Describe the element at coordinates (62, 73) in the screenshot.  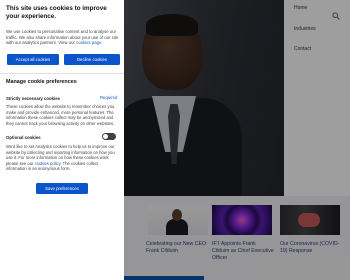
I see `divider` at that location.